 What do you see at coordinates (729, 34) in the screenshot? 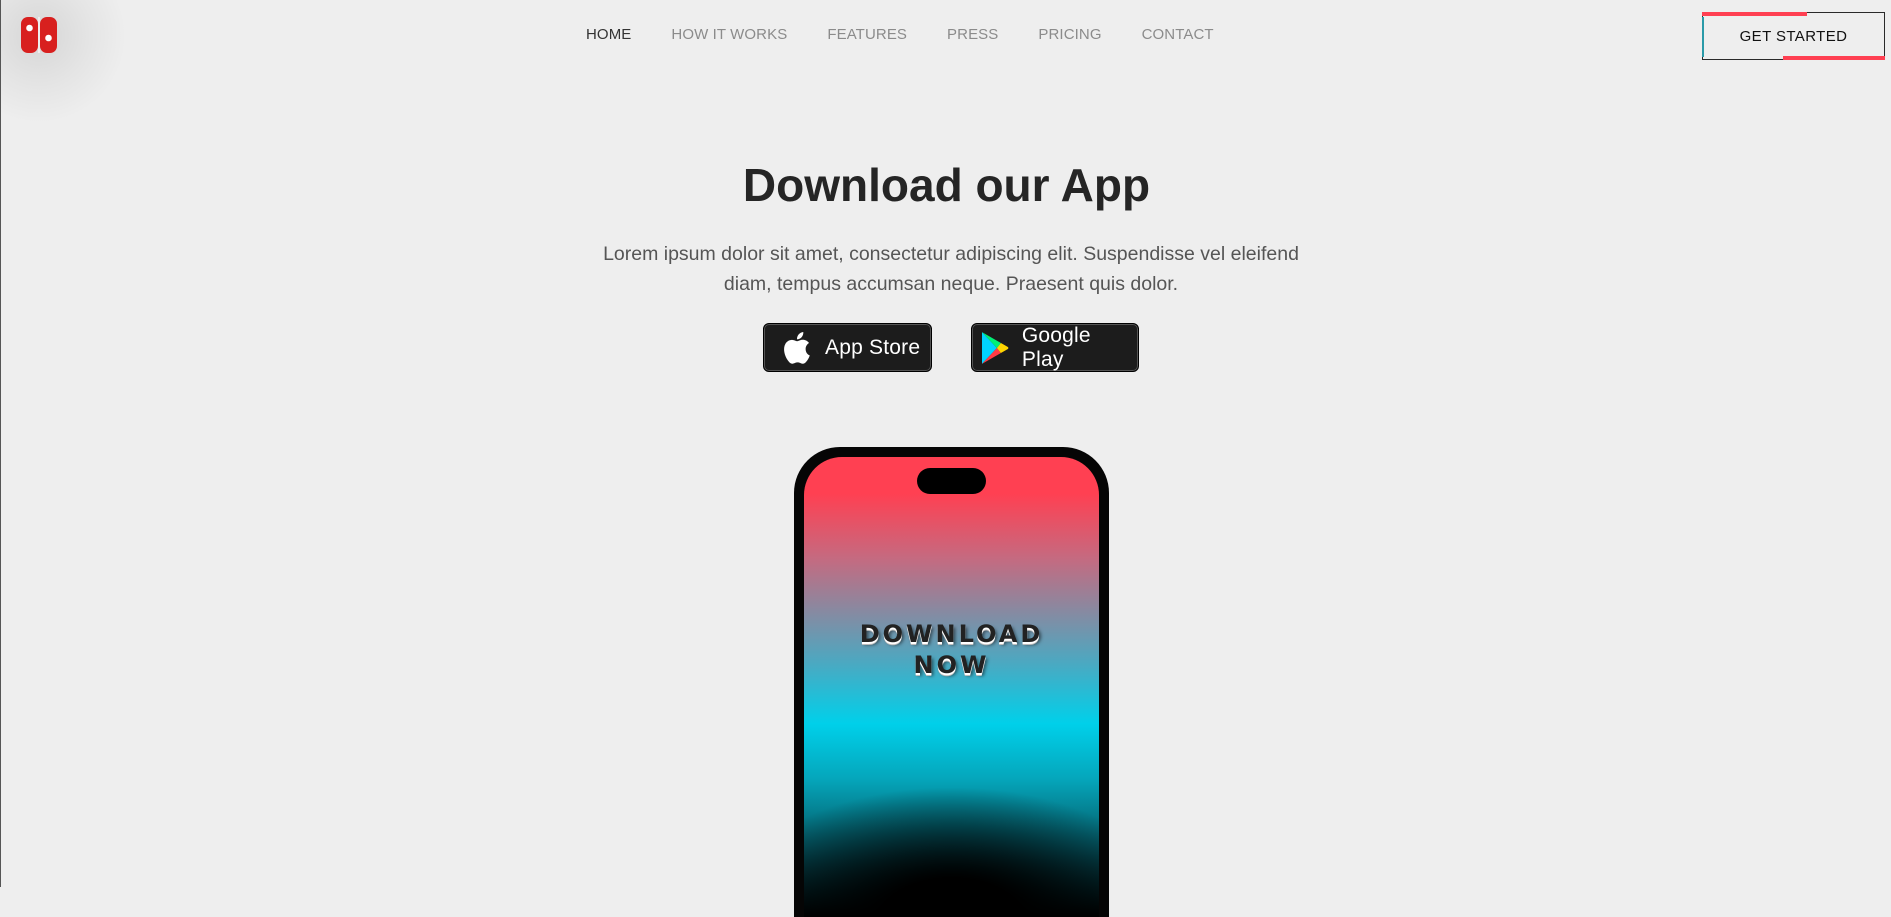
I see `nav-how-it-works: HOW IT WORKS` at bounding box center [729, 34].